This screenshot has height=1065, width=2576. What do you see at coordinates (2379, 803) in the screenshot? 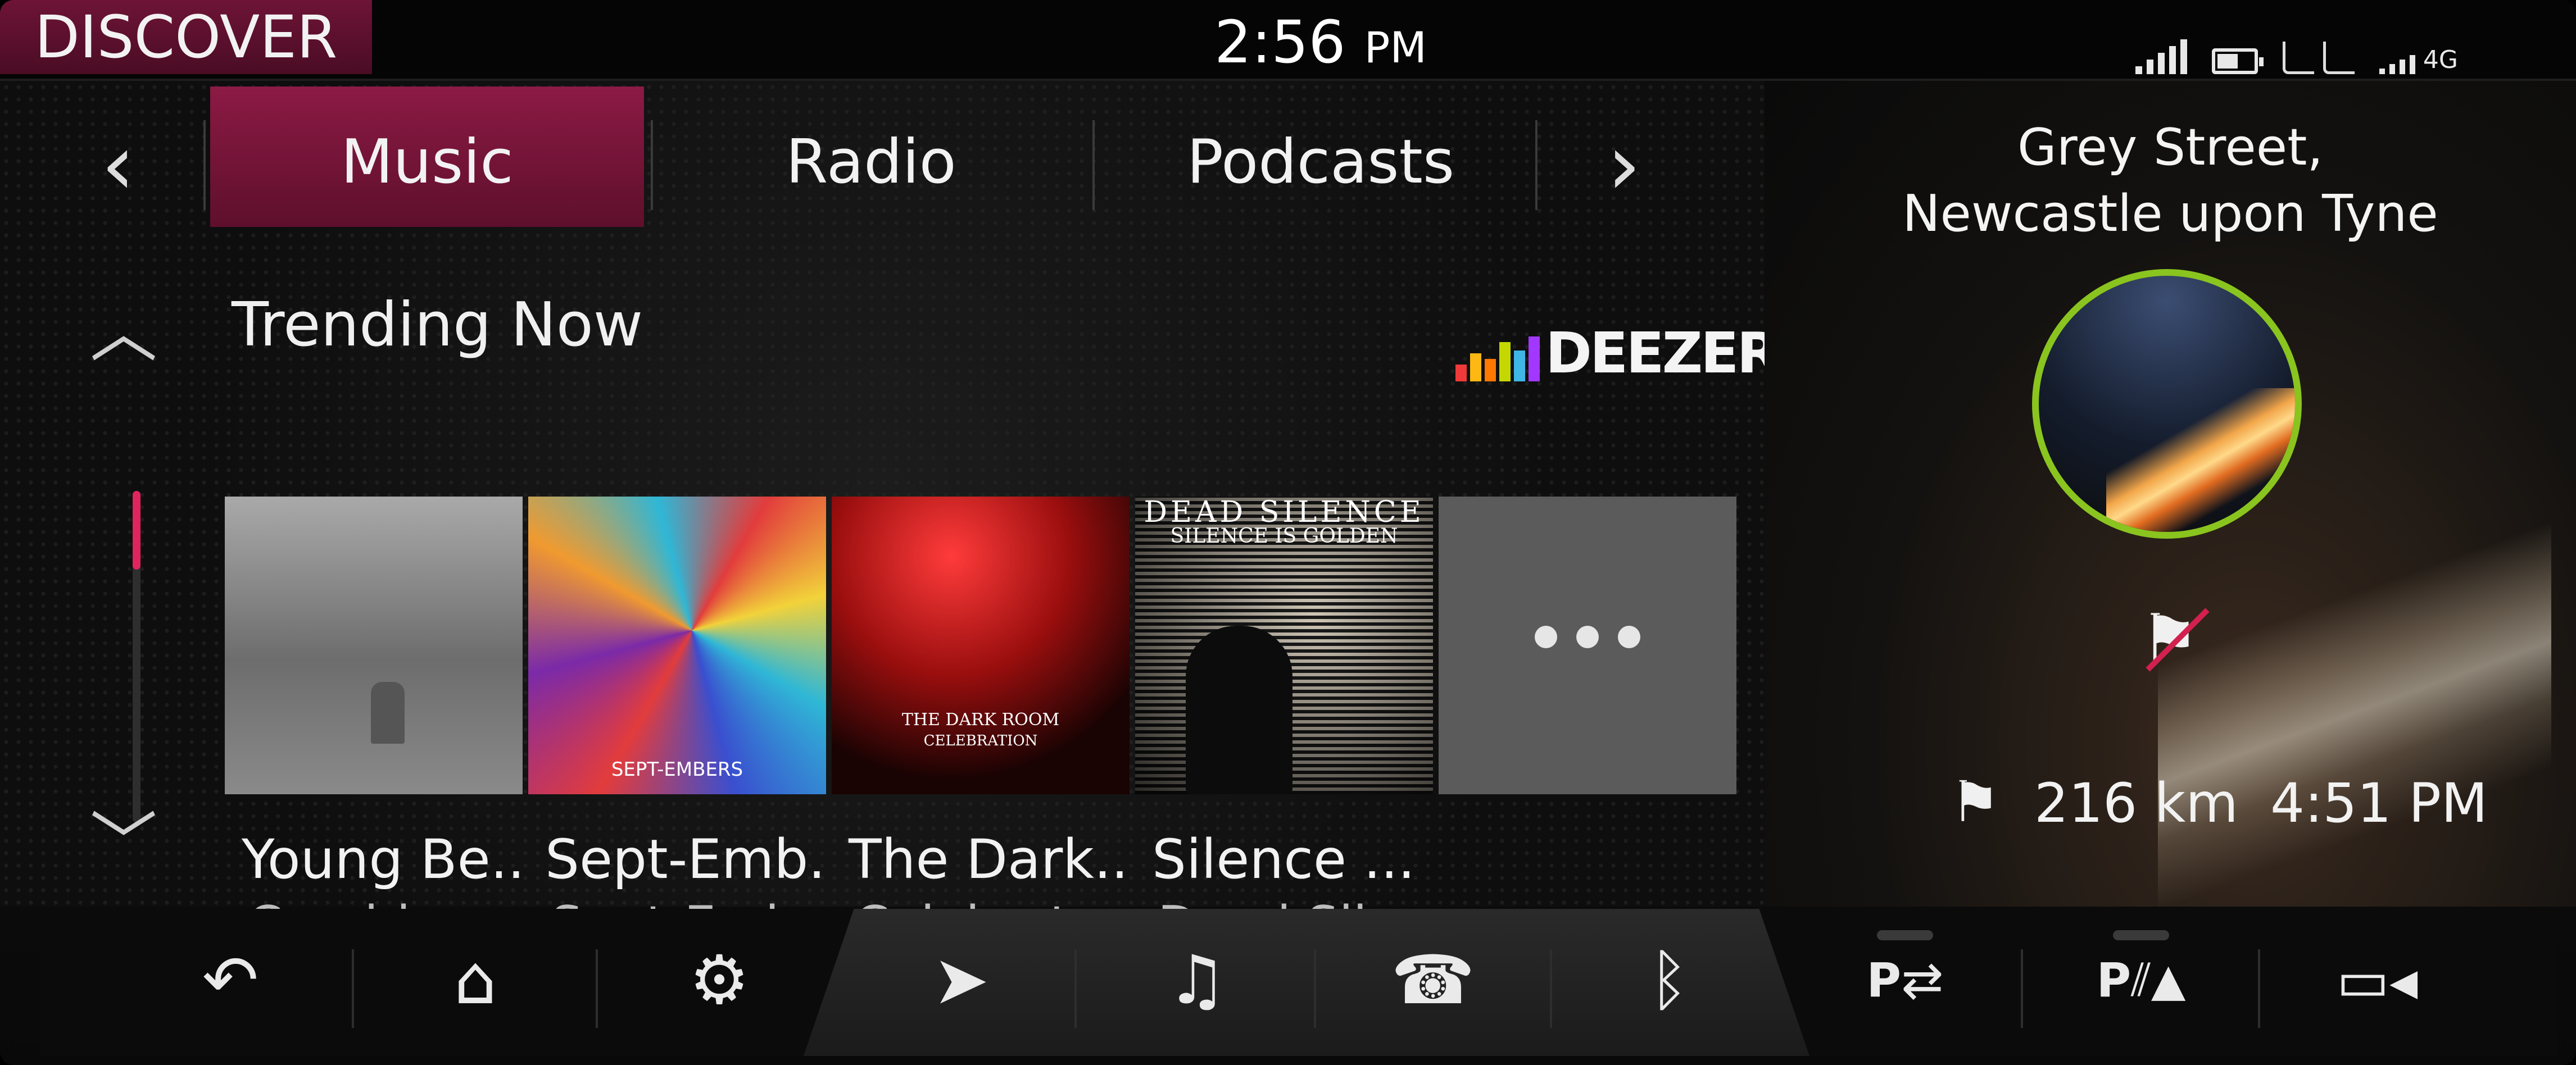
I see `arrival-time: 4:51 PM` at bounding box center [2379, 803].